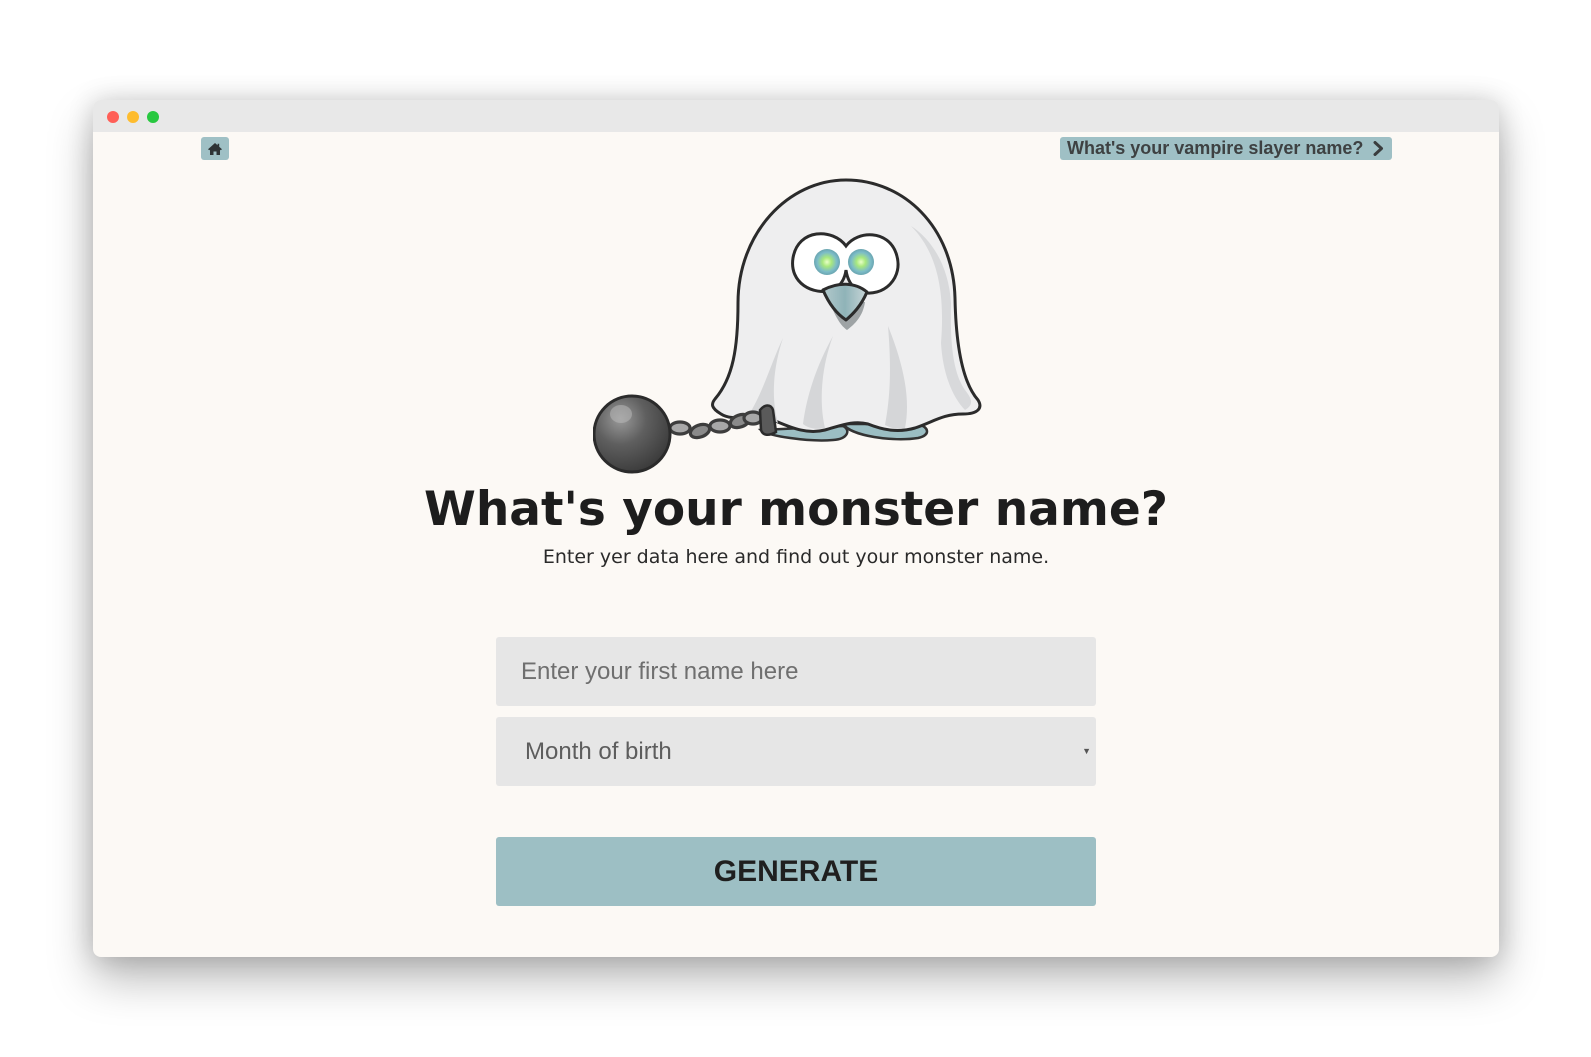 Image resolution: width=1591 pixels, height=1057 pixels. Describe the element at coordinates (133, 117) in the screenshot. I see `minimize-window-button` at that location.